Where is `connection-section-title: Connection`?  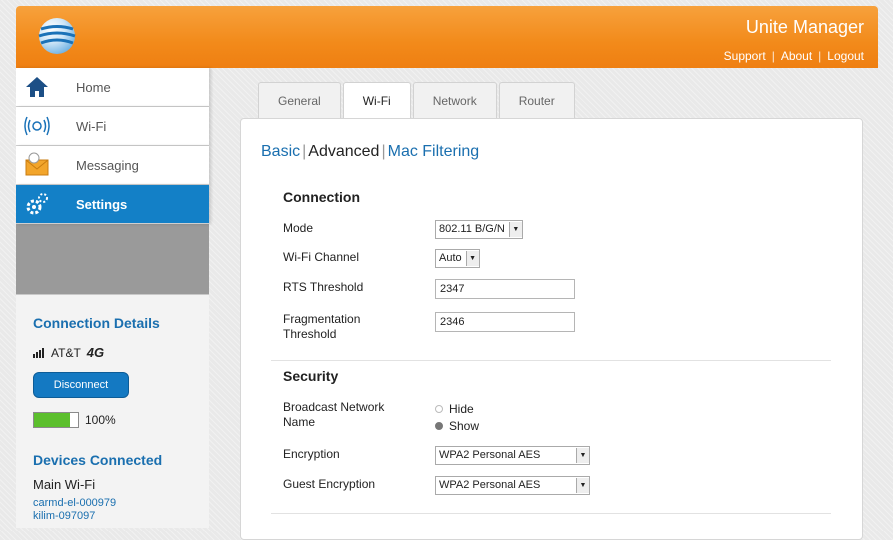
connection-section-title: Connection is located at coordinates (321, 197).